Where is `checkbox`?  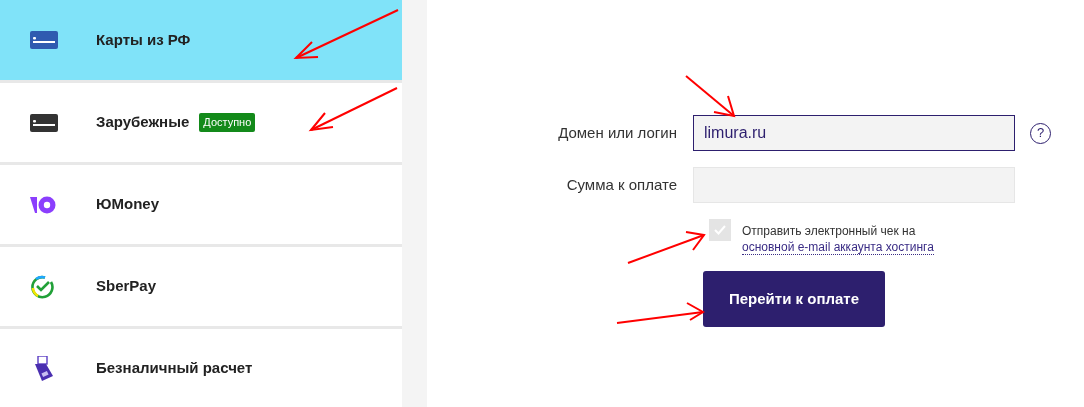
checkbox is located at coordinates (720, 230).